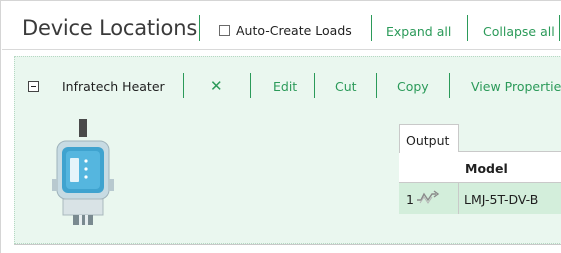 The image size is (561, 253). I want to click on row-number: 1, so click(410, 199).